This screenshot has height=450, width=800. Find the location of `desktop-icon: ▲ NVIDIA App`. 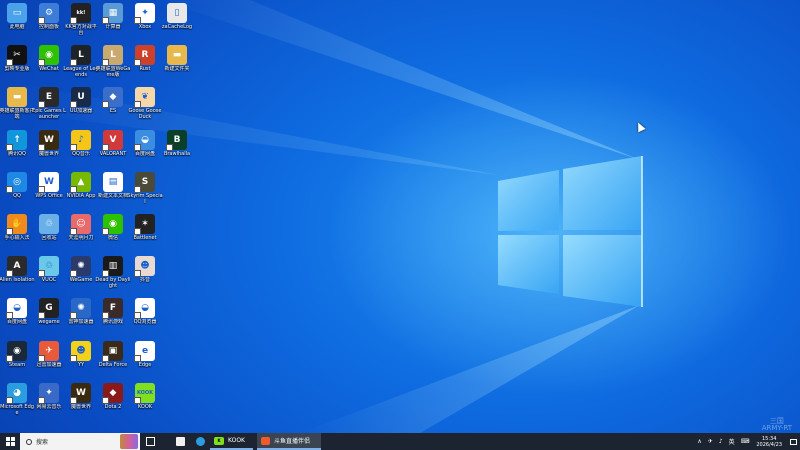

desktop-icon: ▲ NVIDIA App is located at coordinates (81, 185).